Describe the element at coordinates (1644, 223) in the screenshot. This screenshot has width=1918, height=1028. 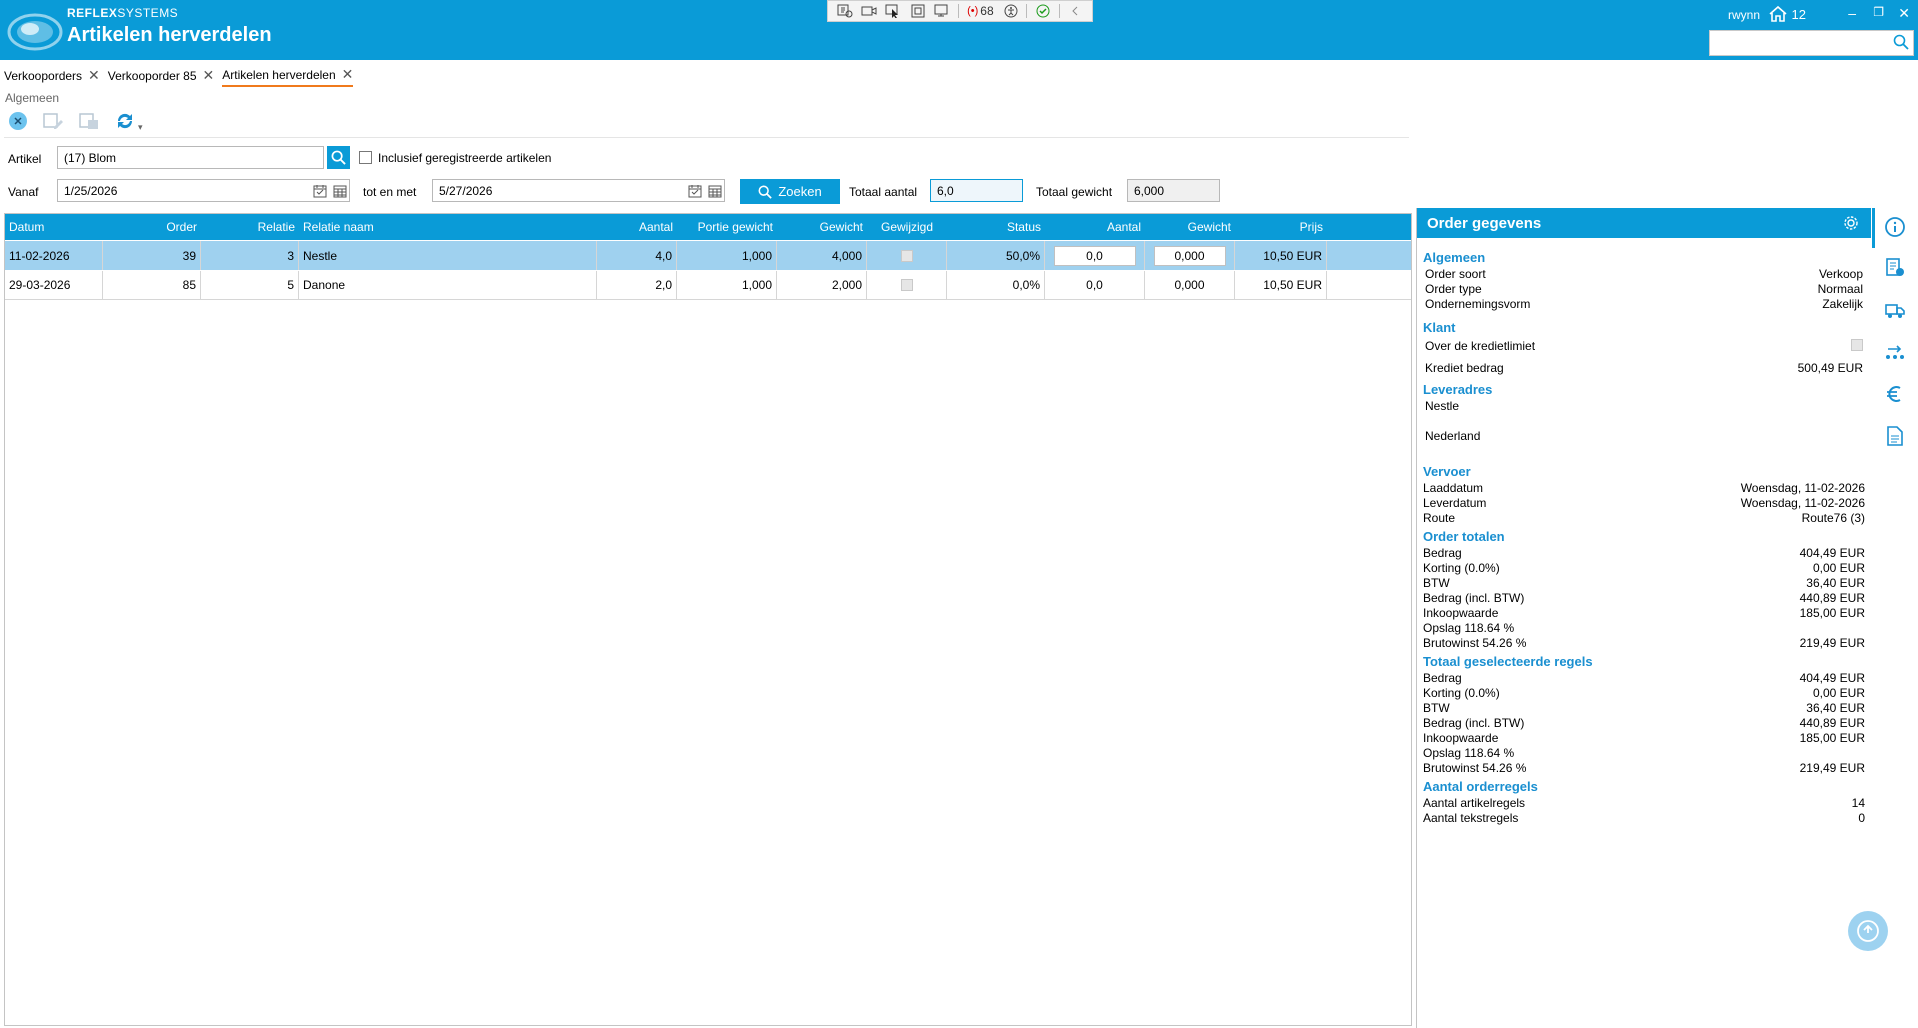
I see `panel-header: Order gegevens` at that location.